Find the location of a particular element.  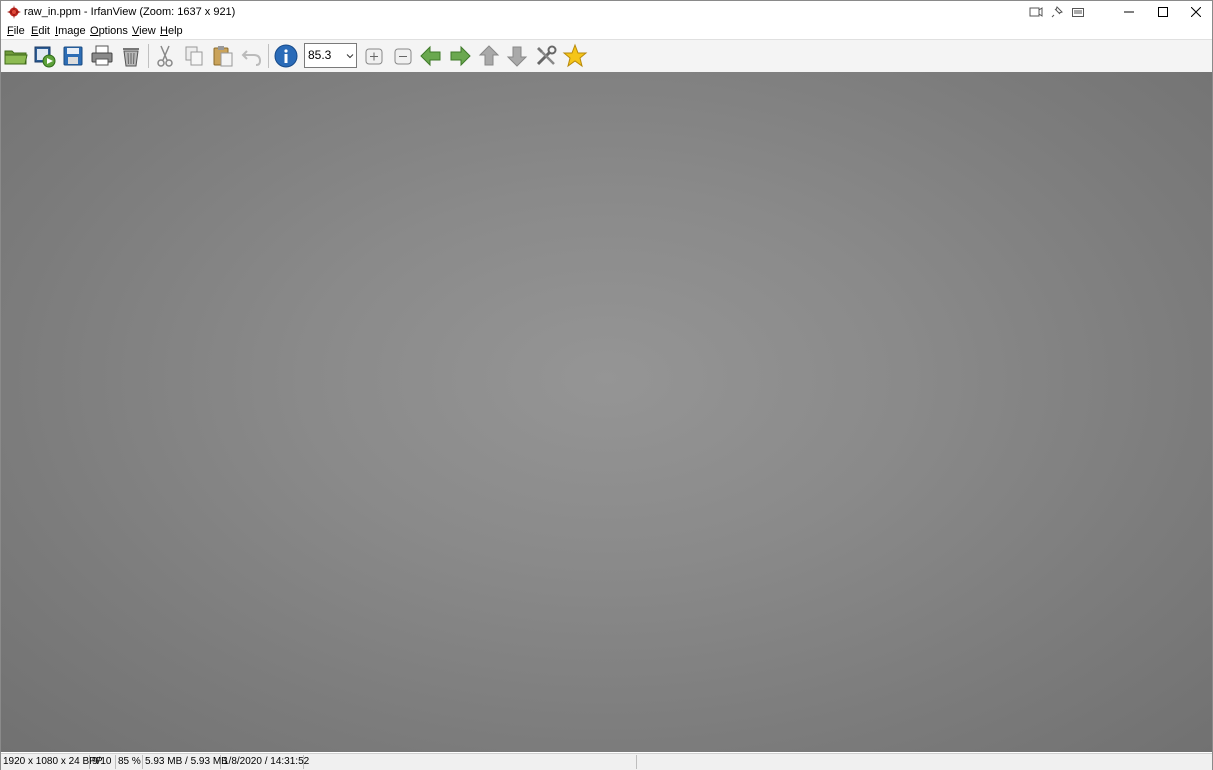

menu-edit: Edit is located at coordinates (40, 31).